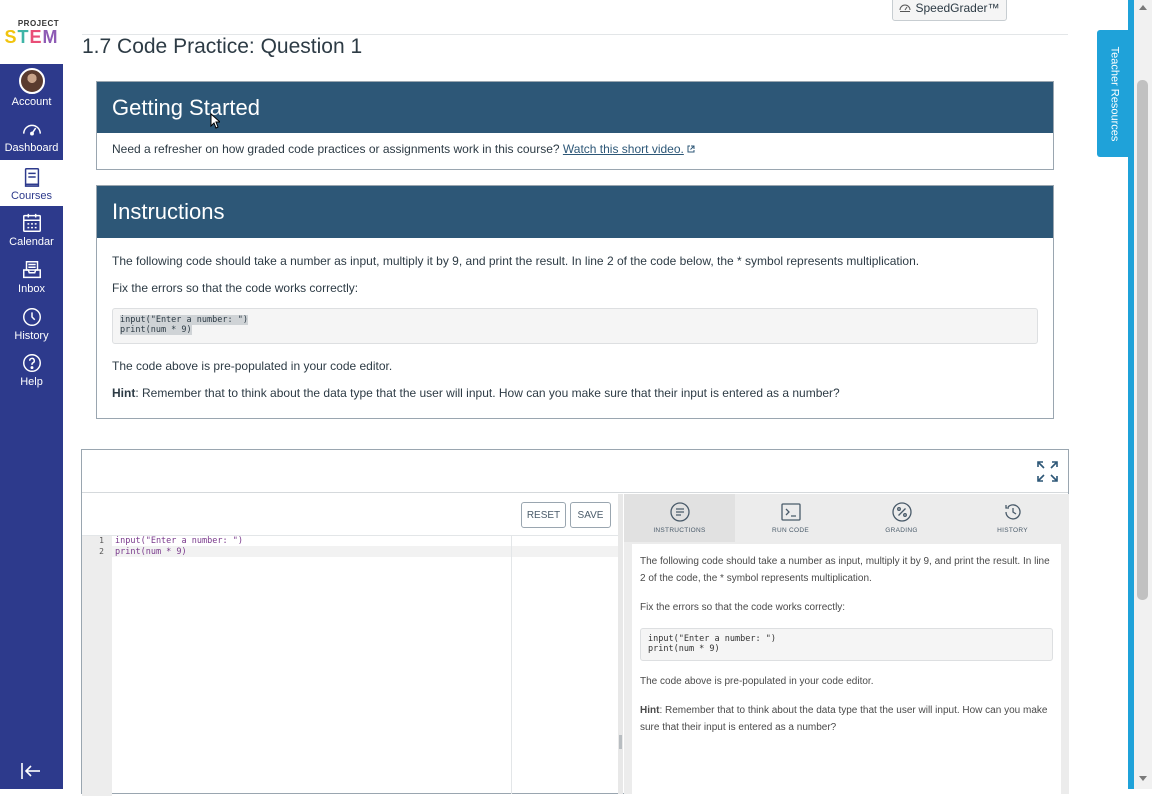  I want to click on tab-grading: GRADING, so click(901, 518).